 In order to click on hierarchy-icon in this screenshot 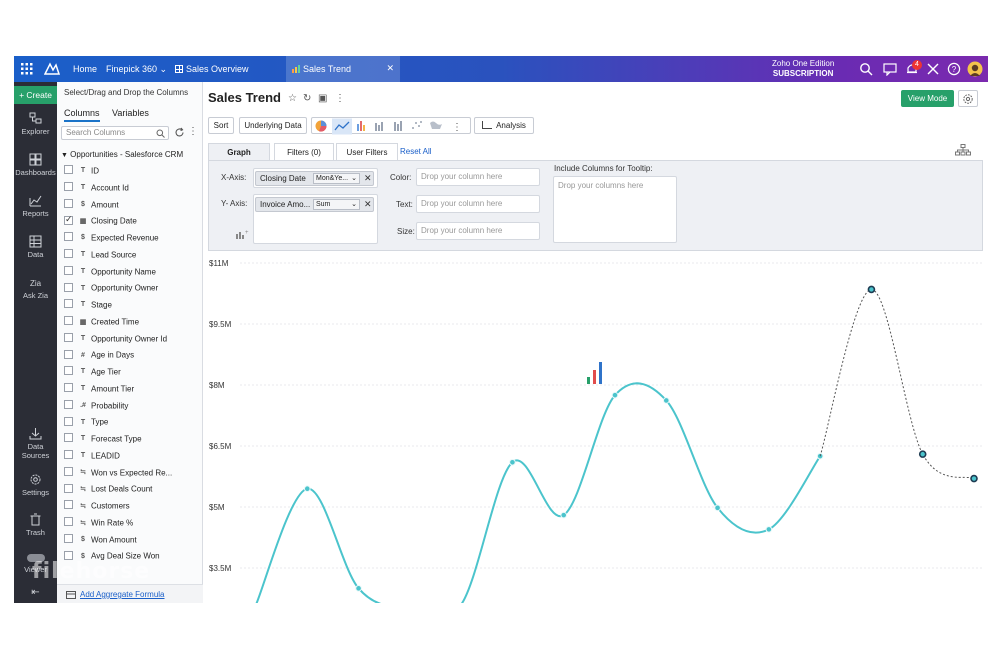, I will do `click(963, 150)`.